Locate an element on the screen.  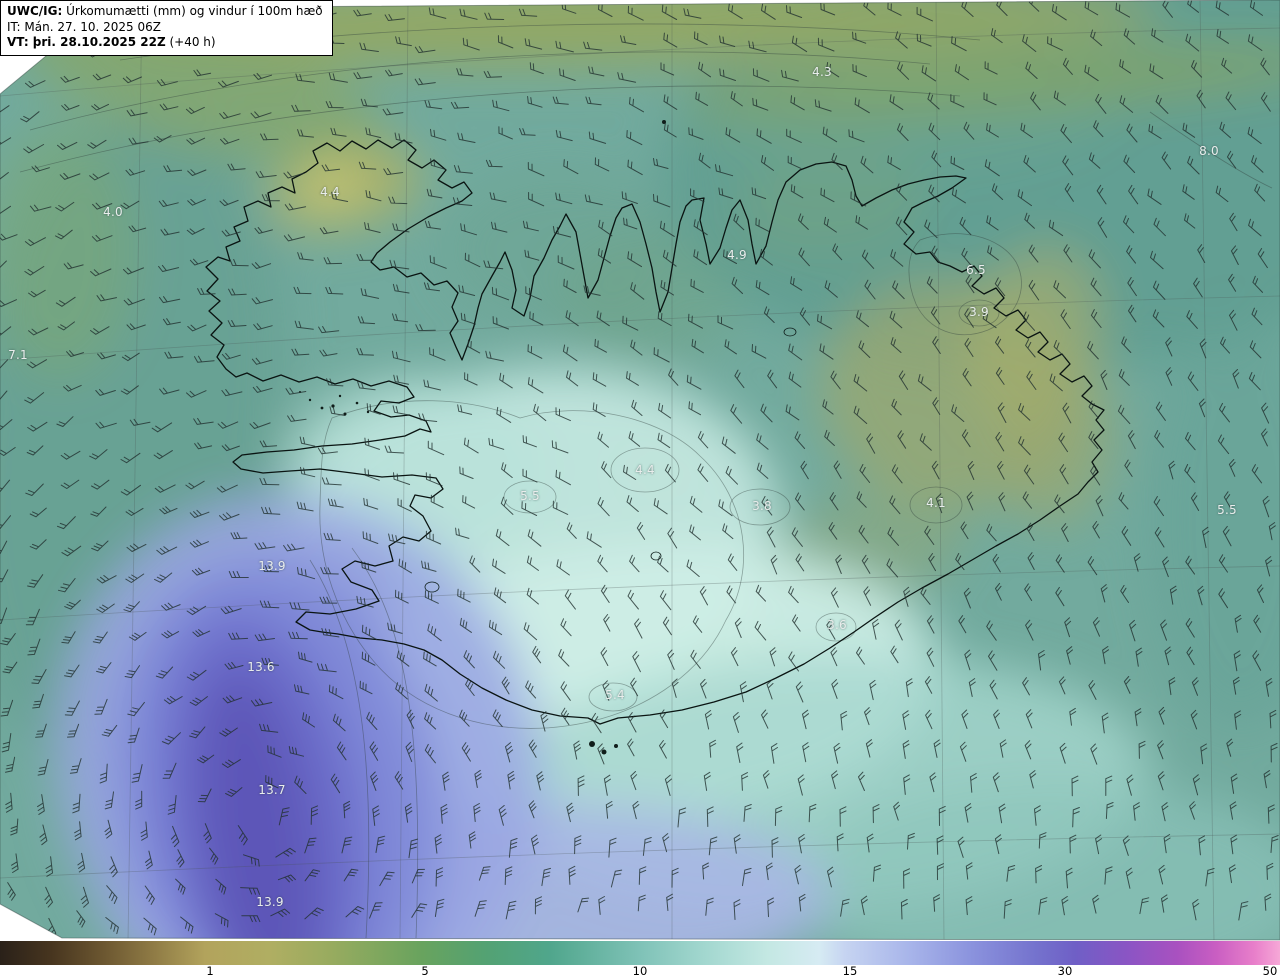
colorbar: 1 5 10 15 30 50 is located at coordinates (640, 959).